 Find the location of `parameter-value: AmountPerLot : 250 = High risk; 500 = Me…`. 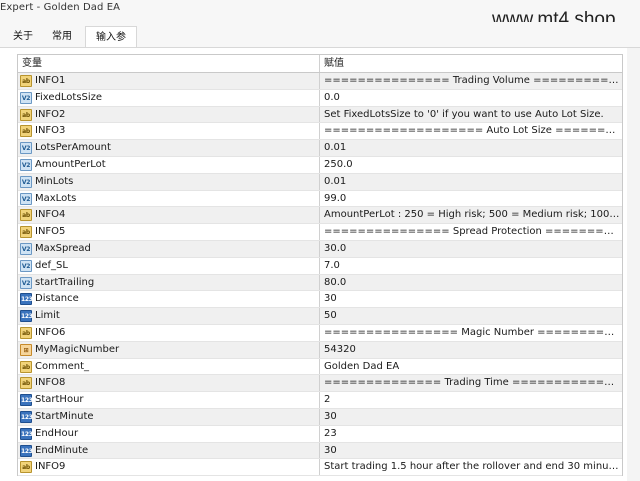

parameter-value: AmountPerLot : 250 = High risk; 500 = Me… is located at coordinates (471, 215).